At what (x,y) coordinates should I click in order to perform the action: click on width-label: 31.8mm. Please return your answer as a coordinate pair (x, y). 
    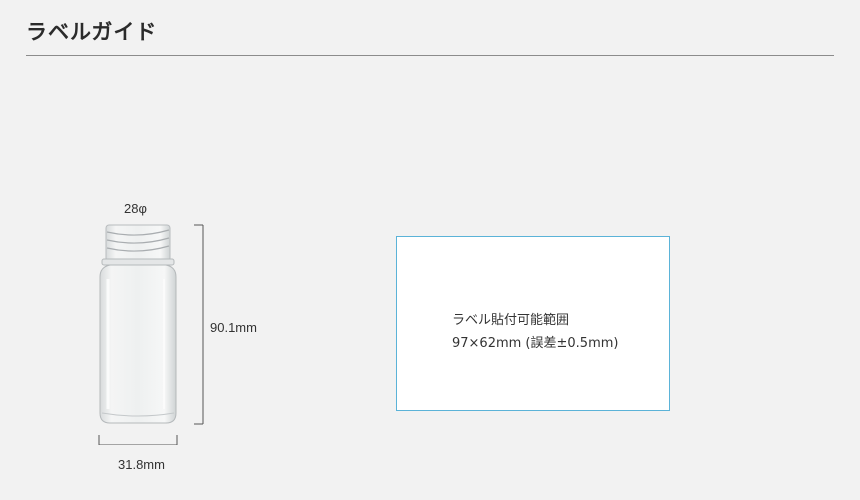
    Looking at the image, I should click on (141, 464).